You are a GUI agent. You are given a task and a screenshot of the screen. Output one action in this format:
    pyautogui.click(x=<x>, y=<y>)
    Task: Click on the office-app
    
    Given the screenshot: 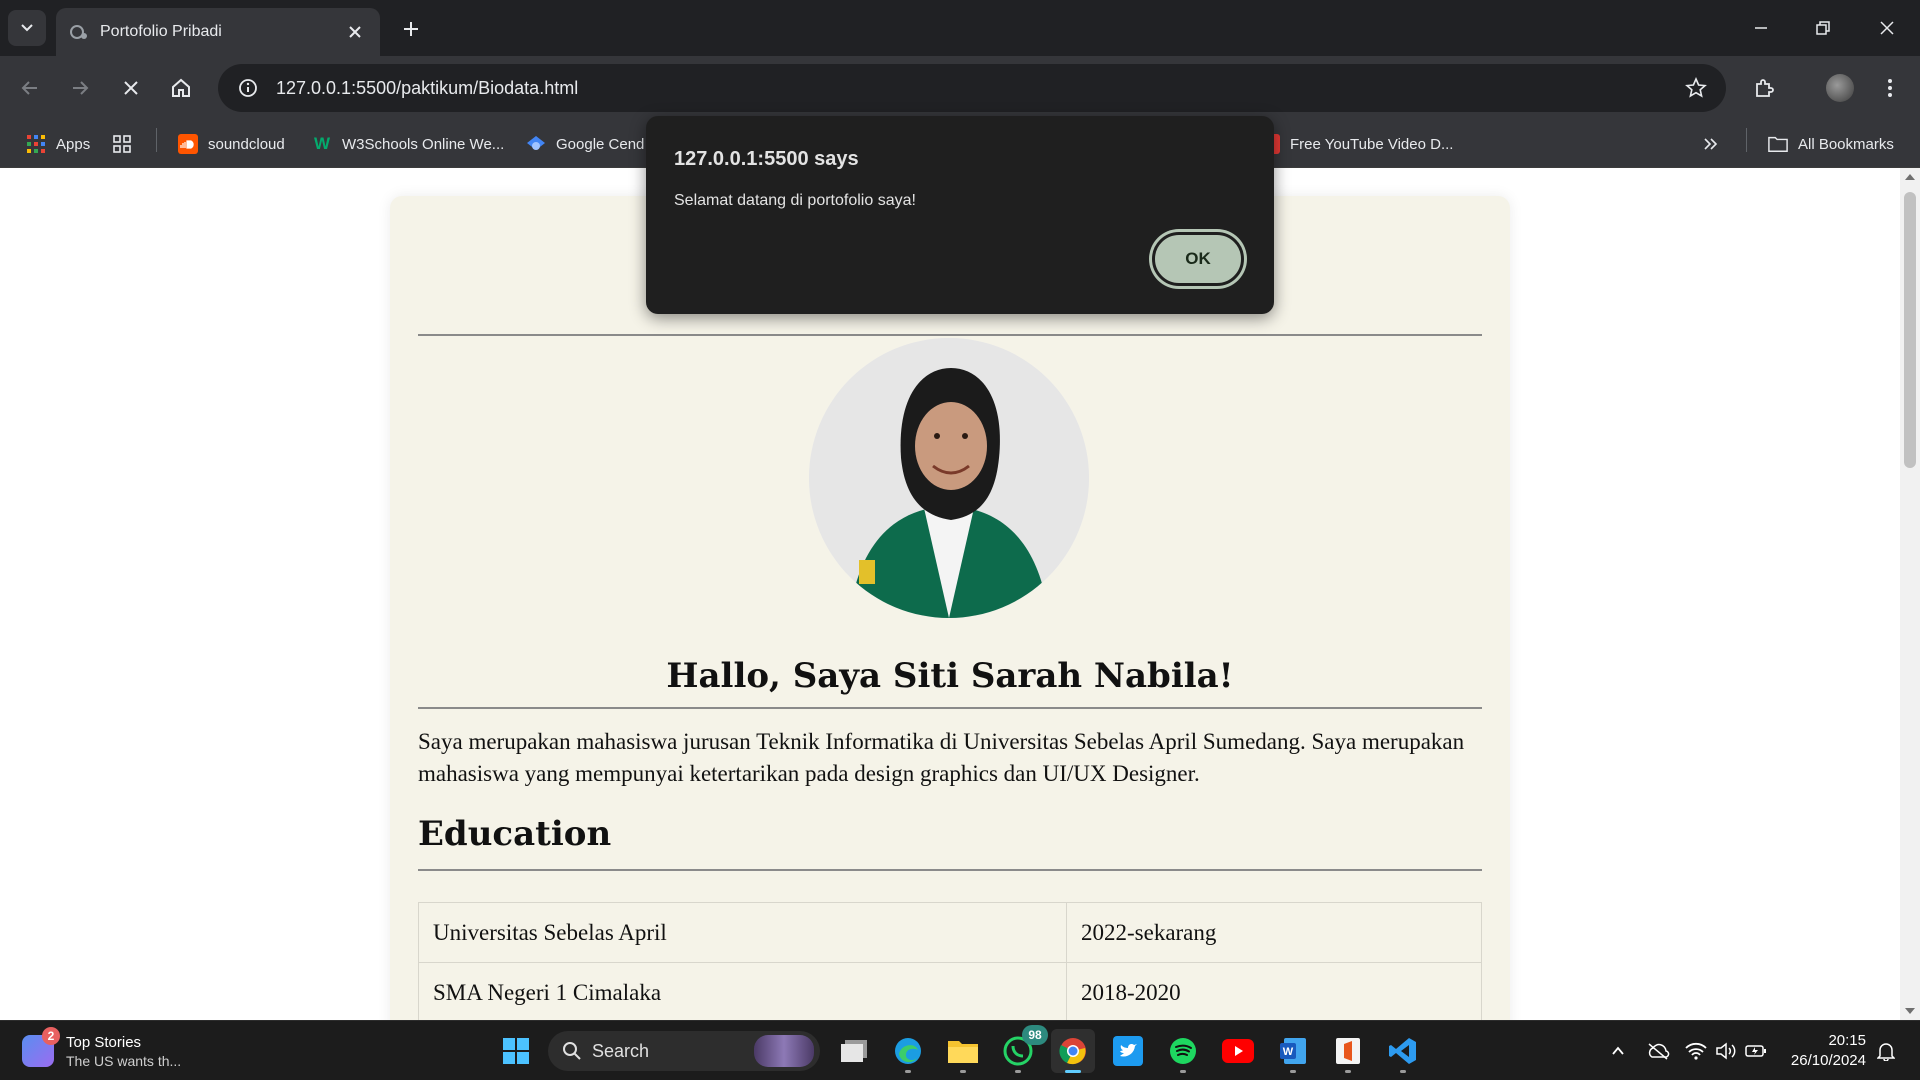 What is the action you would take?
    pyautogui.click(x=1348, y=1051)
    